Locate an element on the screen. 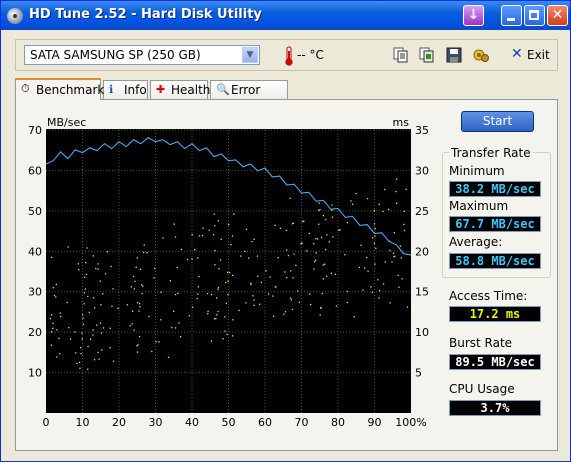 The height and width of the screenshot is (462, 571). stopwatch-icon: ⏱ is located at coordinates (25, 88).